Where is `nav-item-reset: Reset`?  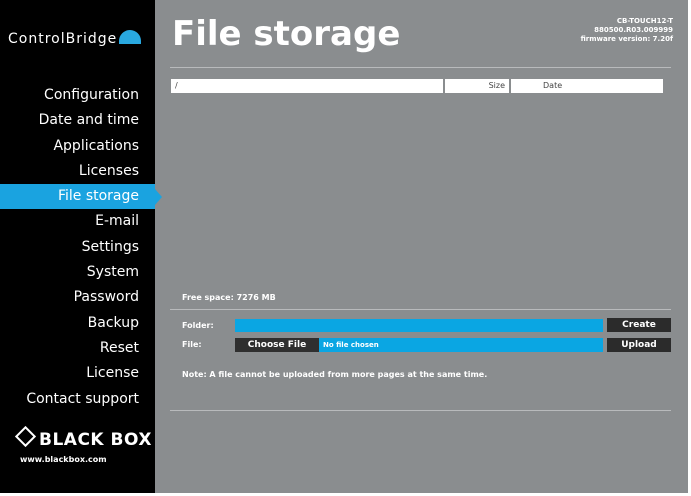 nav-item-reset: Reset is located at coordinates (77, 348).